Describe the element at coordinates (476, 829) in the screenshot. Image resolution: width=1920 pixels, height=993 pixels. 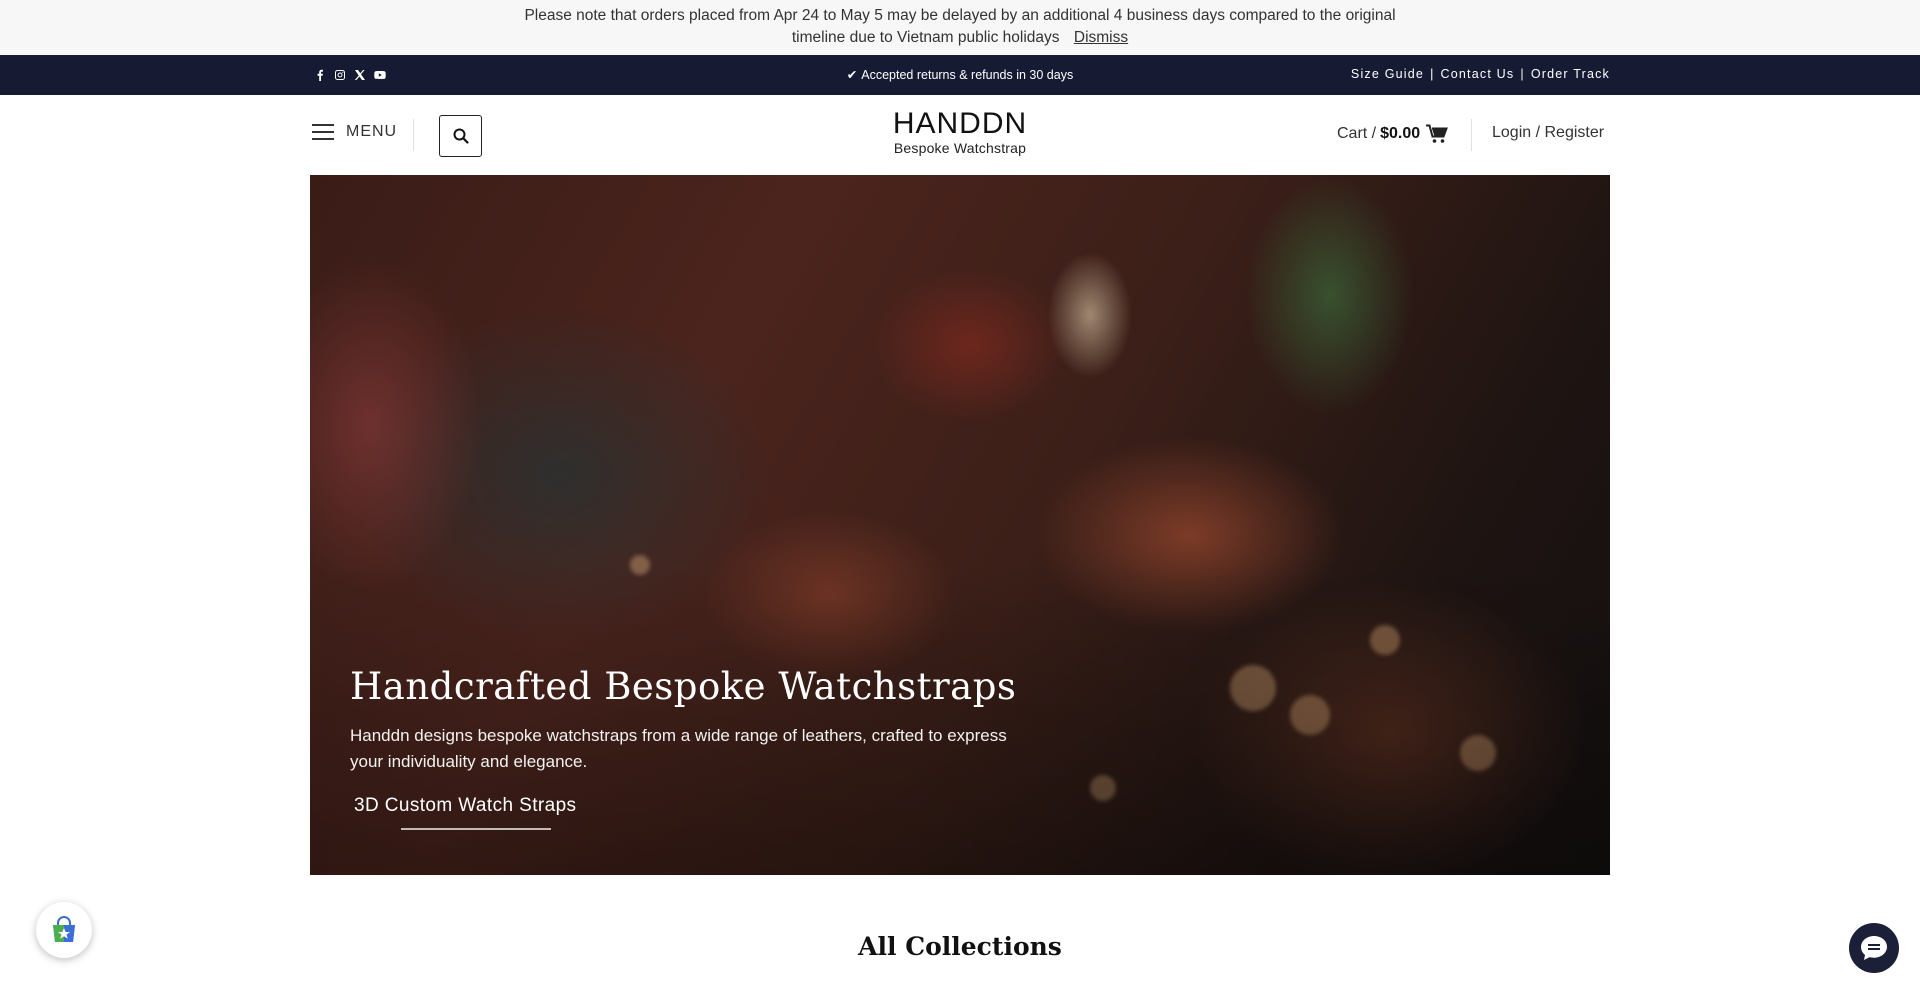
I see `cta-underline` at that location.